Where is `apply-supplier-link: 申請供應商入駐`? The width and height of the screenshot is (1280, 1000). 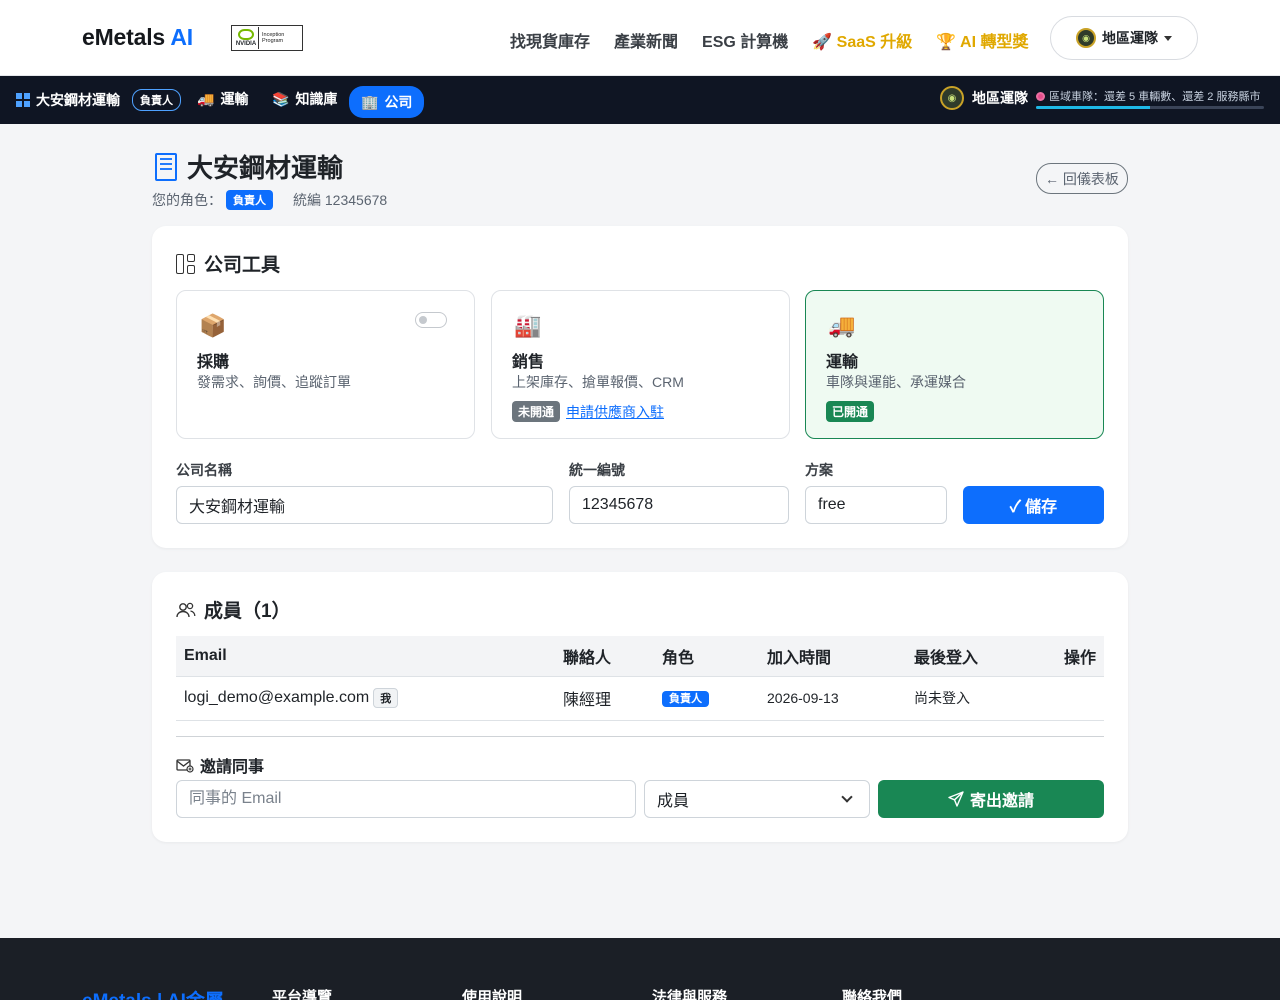 apply-supplier-link: 申請供應商入駐 is located at coordinates (615, 412).